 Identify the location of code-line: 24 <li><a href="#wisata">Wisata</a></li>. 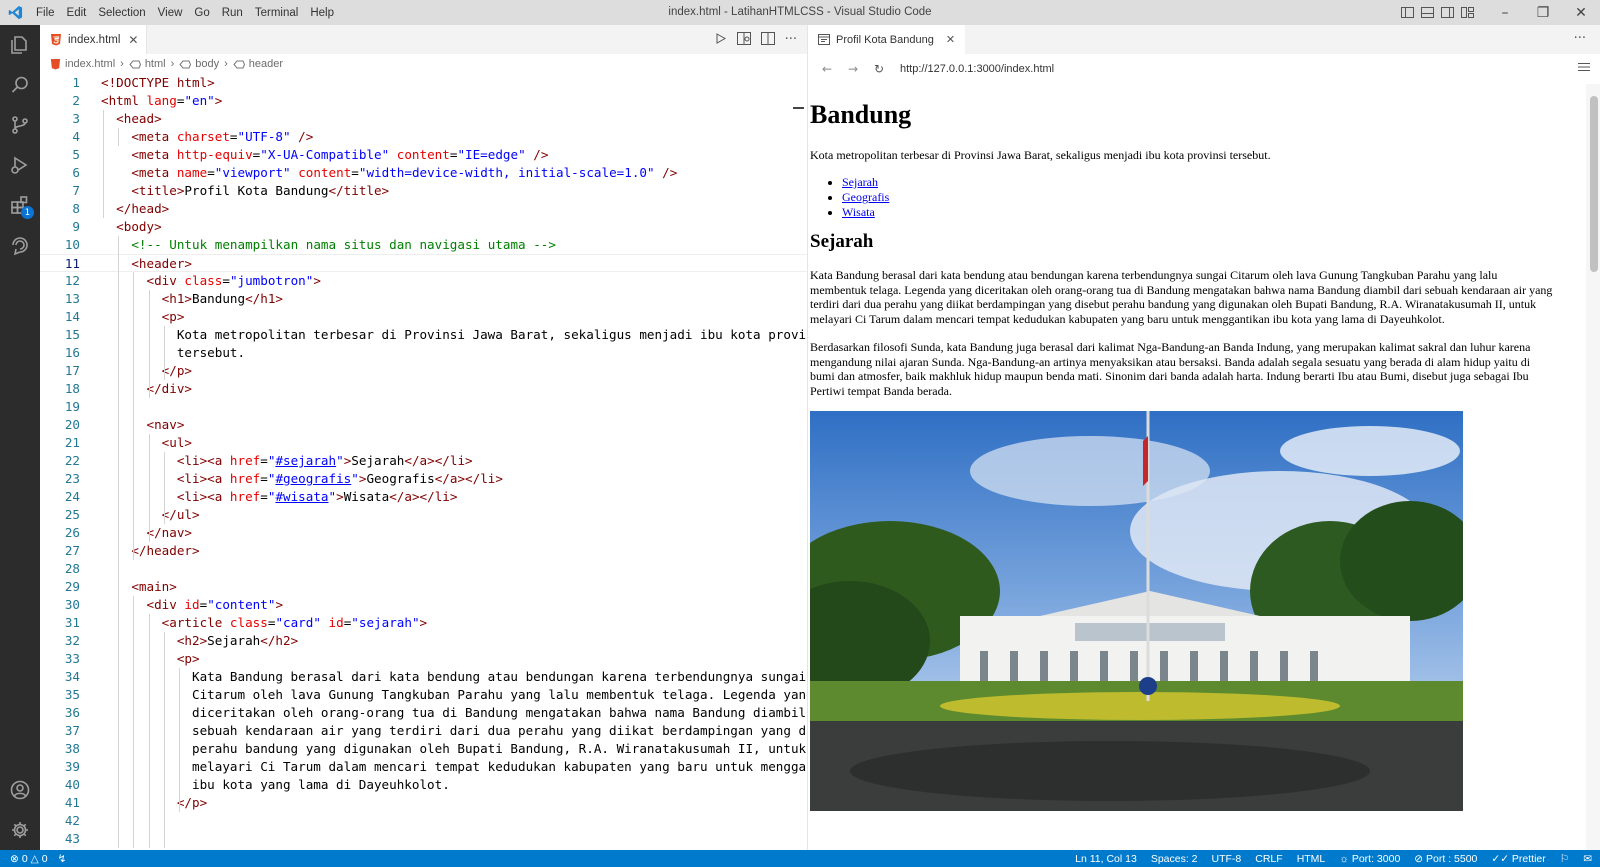
(423, 497).